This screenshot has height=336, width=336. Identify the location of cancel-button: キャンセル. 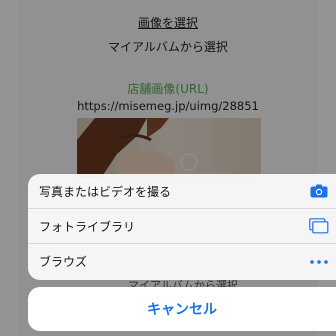
(182, 309).